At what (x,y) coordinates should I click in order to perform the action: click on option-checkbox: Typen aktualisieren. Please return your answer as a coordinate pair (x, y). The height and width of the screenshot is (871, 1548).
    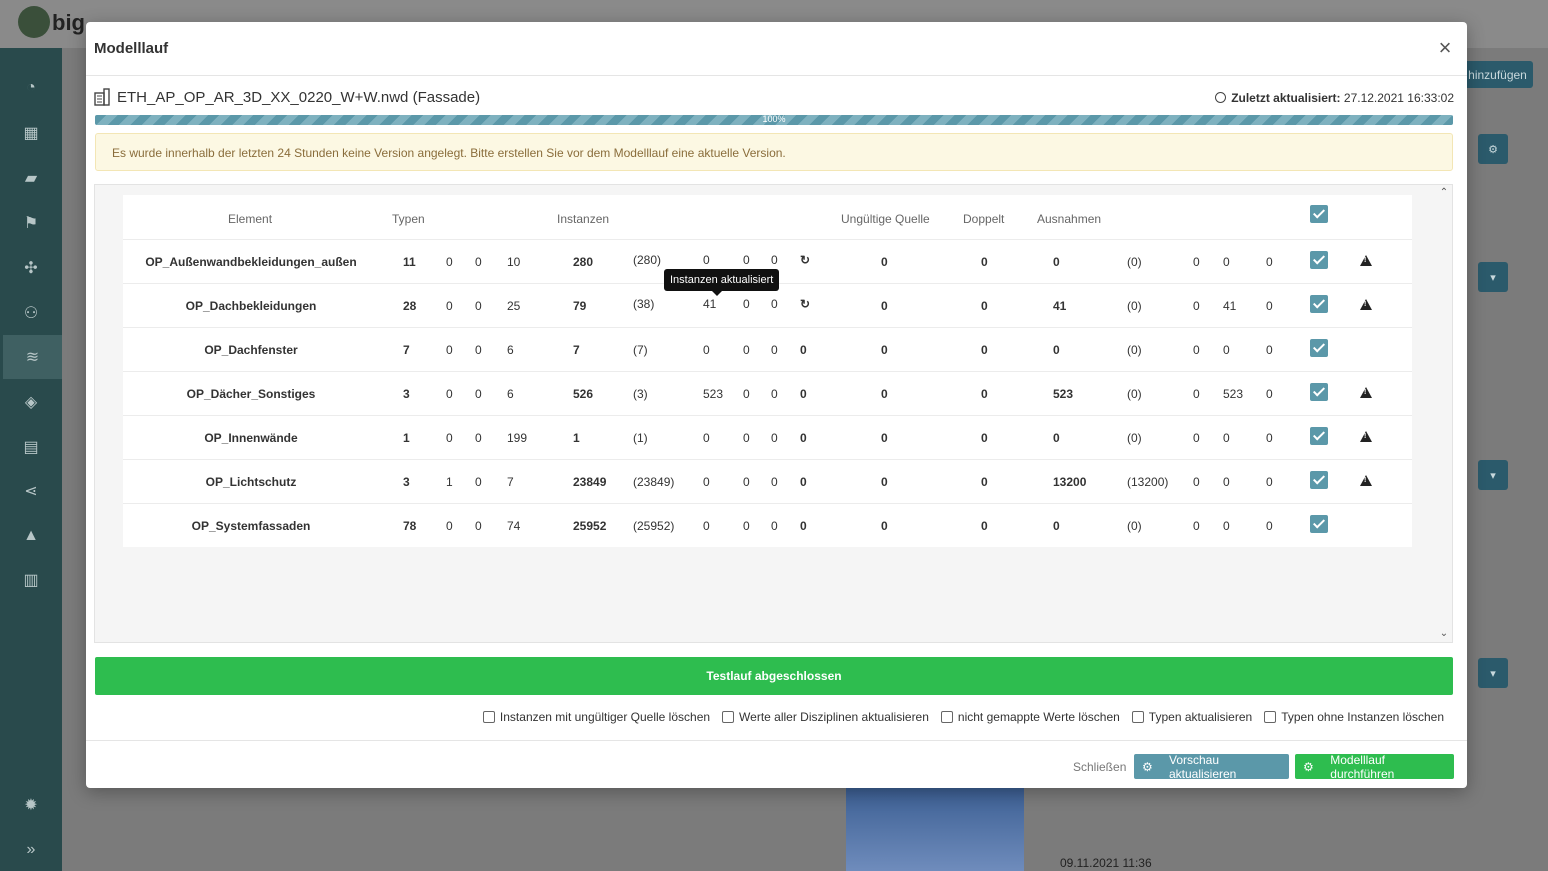
    Looking at the image, I should click on (1191, 717).